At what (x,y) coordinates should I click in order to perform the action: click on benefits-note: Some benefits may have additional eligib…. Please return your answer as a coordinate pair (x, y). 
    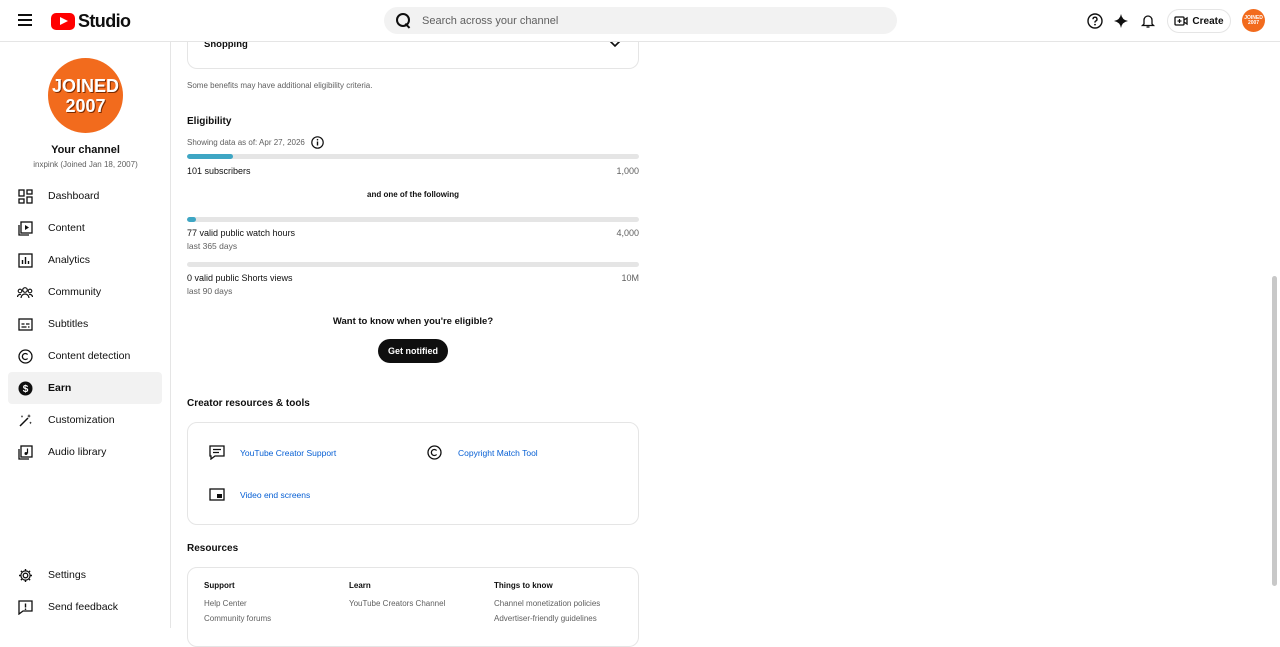
    Looking at the image, I should click on (280, 85).